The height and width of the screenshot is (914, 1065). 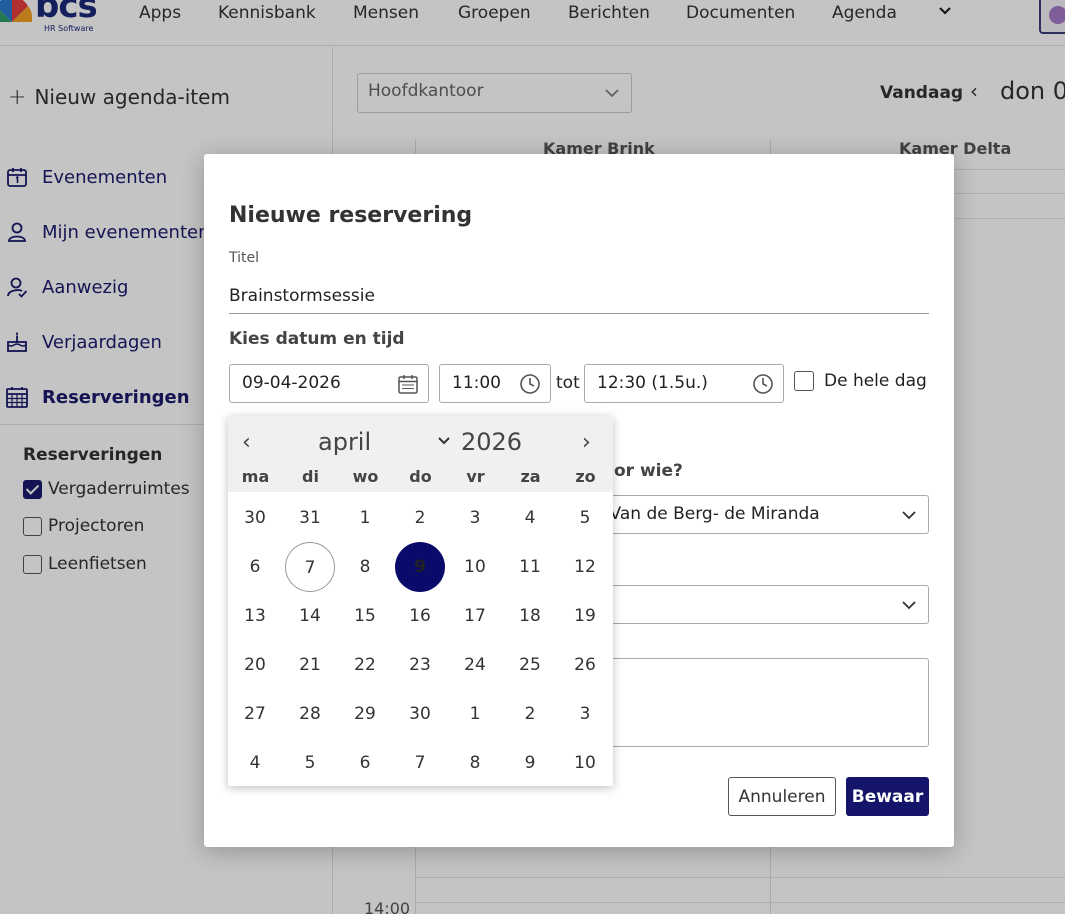 I want to click on start-time-field: 11:00, so click(x=495, y=383).